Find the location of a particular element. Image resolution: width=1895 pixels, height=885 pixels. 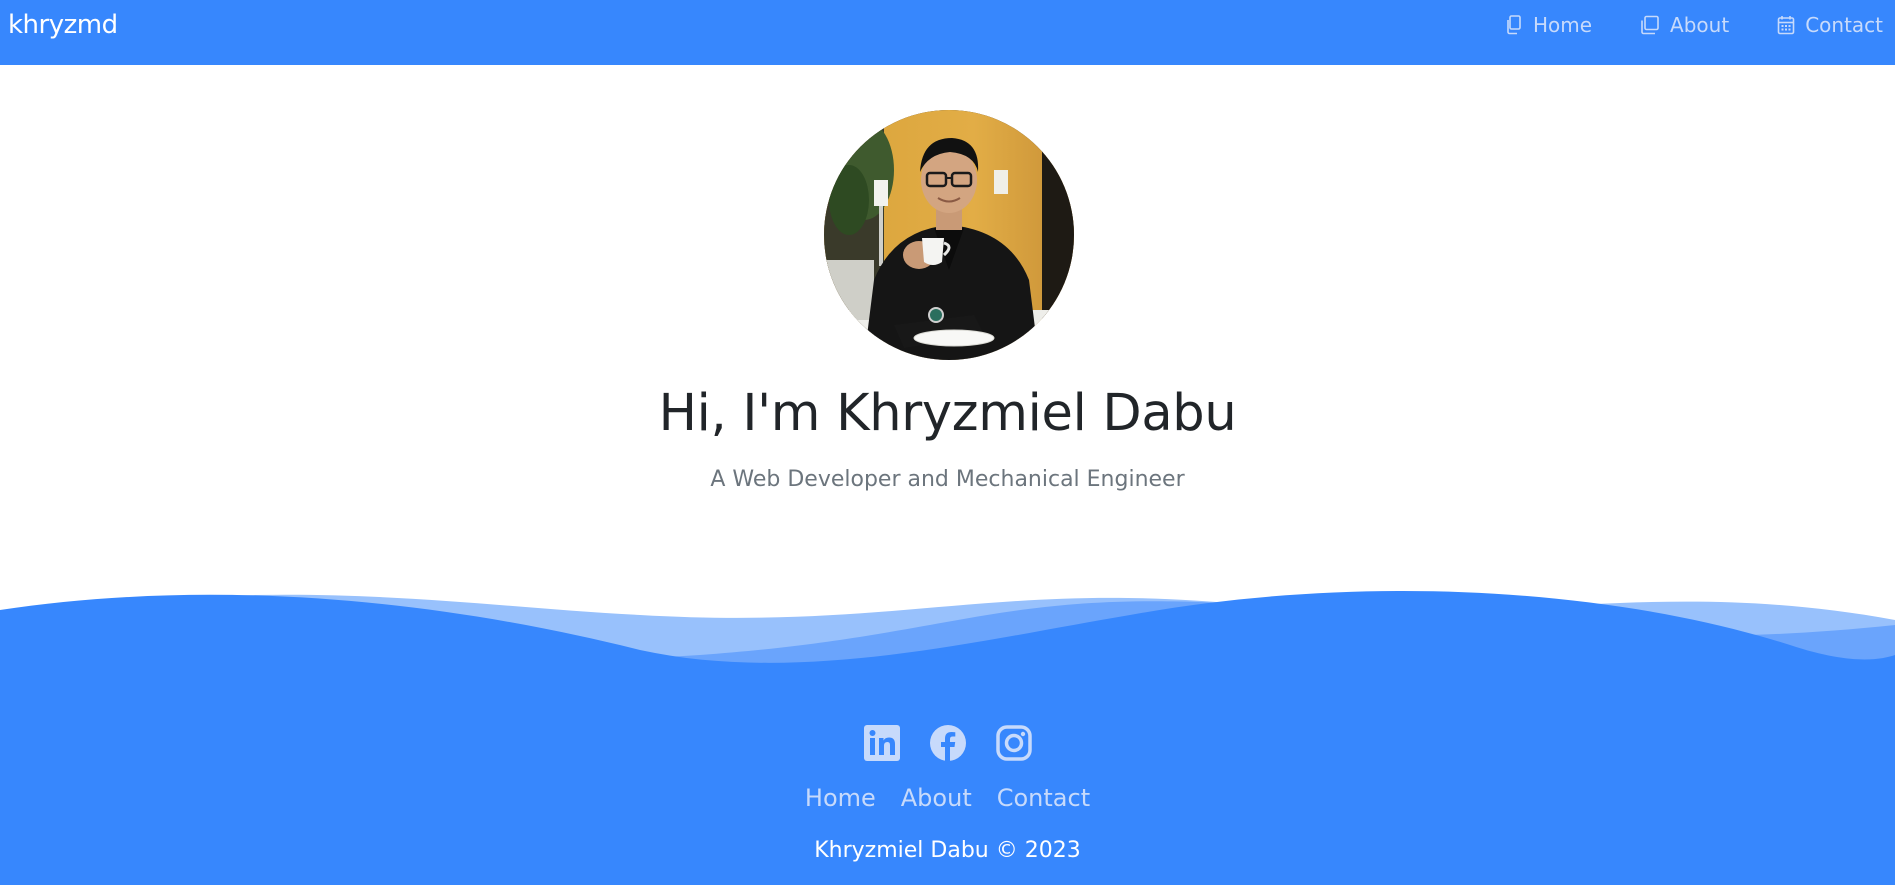

avatar is located at coordinates (949, 235).